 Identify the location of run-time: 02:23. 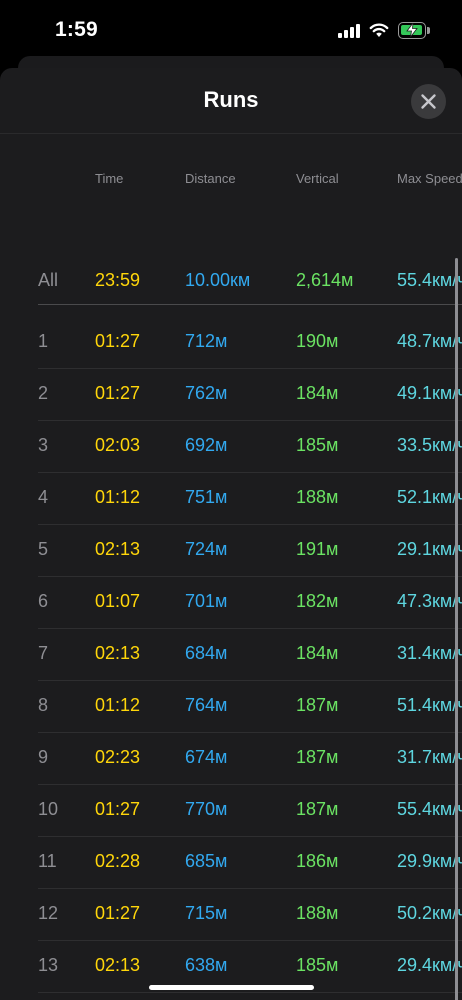
(118, 757).